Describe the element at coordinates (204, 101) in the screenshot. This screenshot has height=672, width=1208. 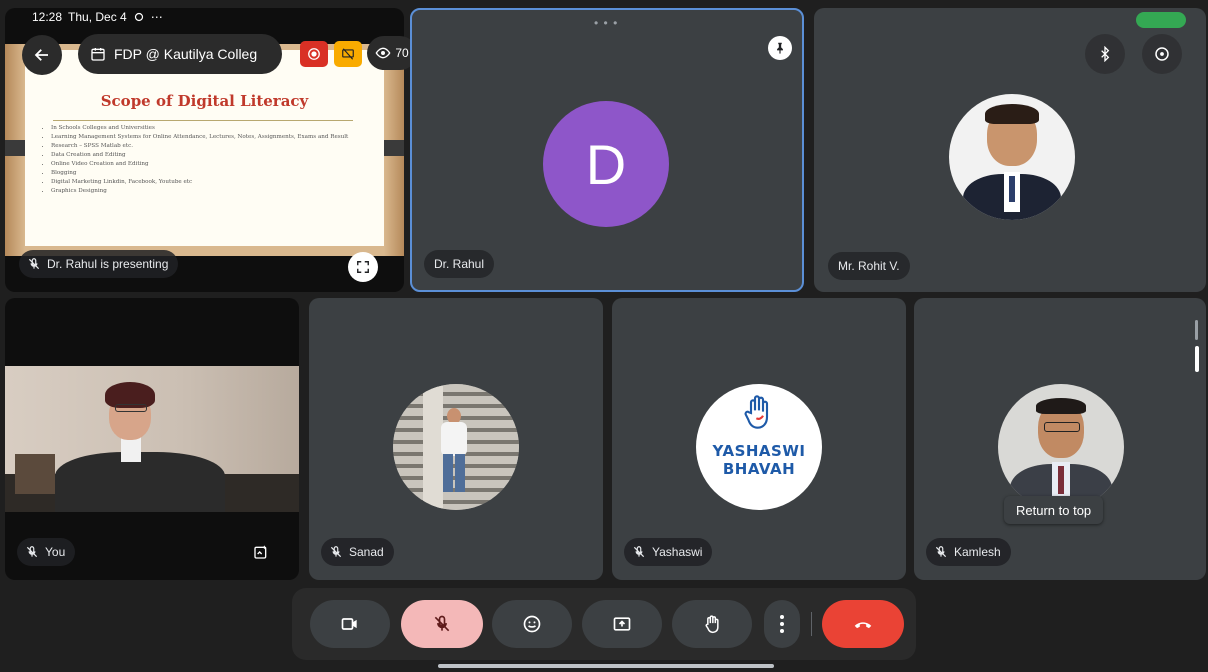
I see `slide-title: Scope of Digital Literacy` at that location.